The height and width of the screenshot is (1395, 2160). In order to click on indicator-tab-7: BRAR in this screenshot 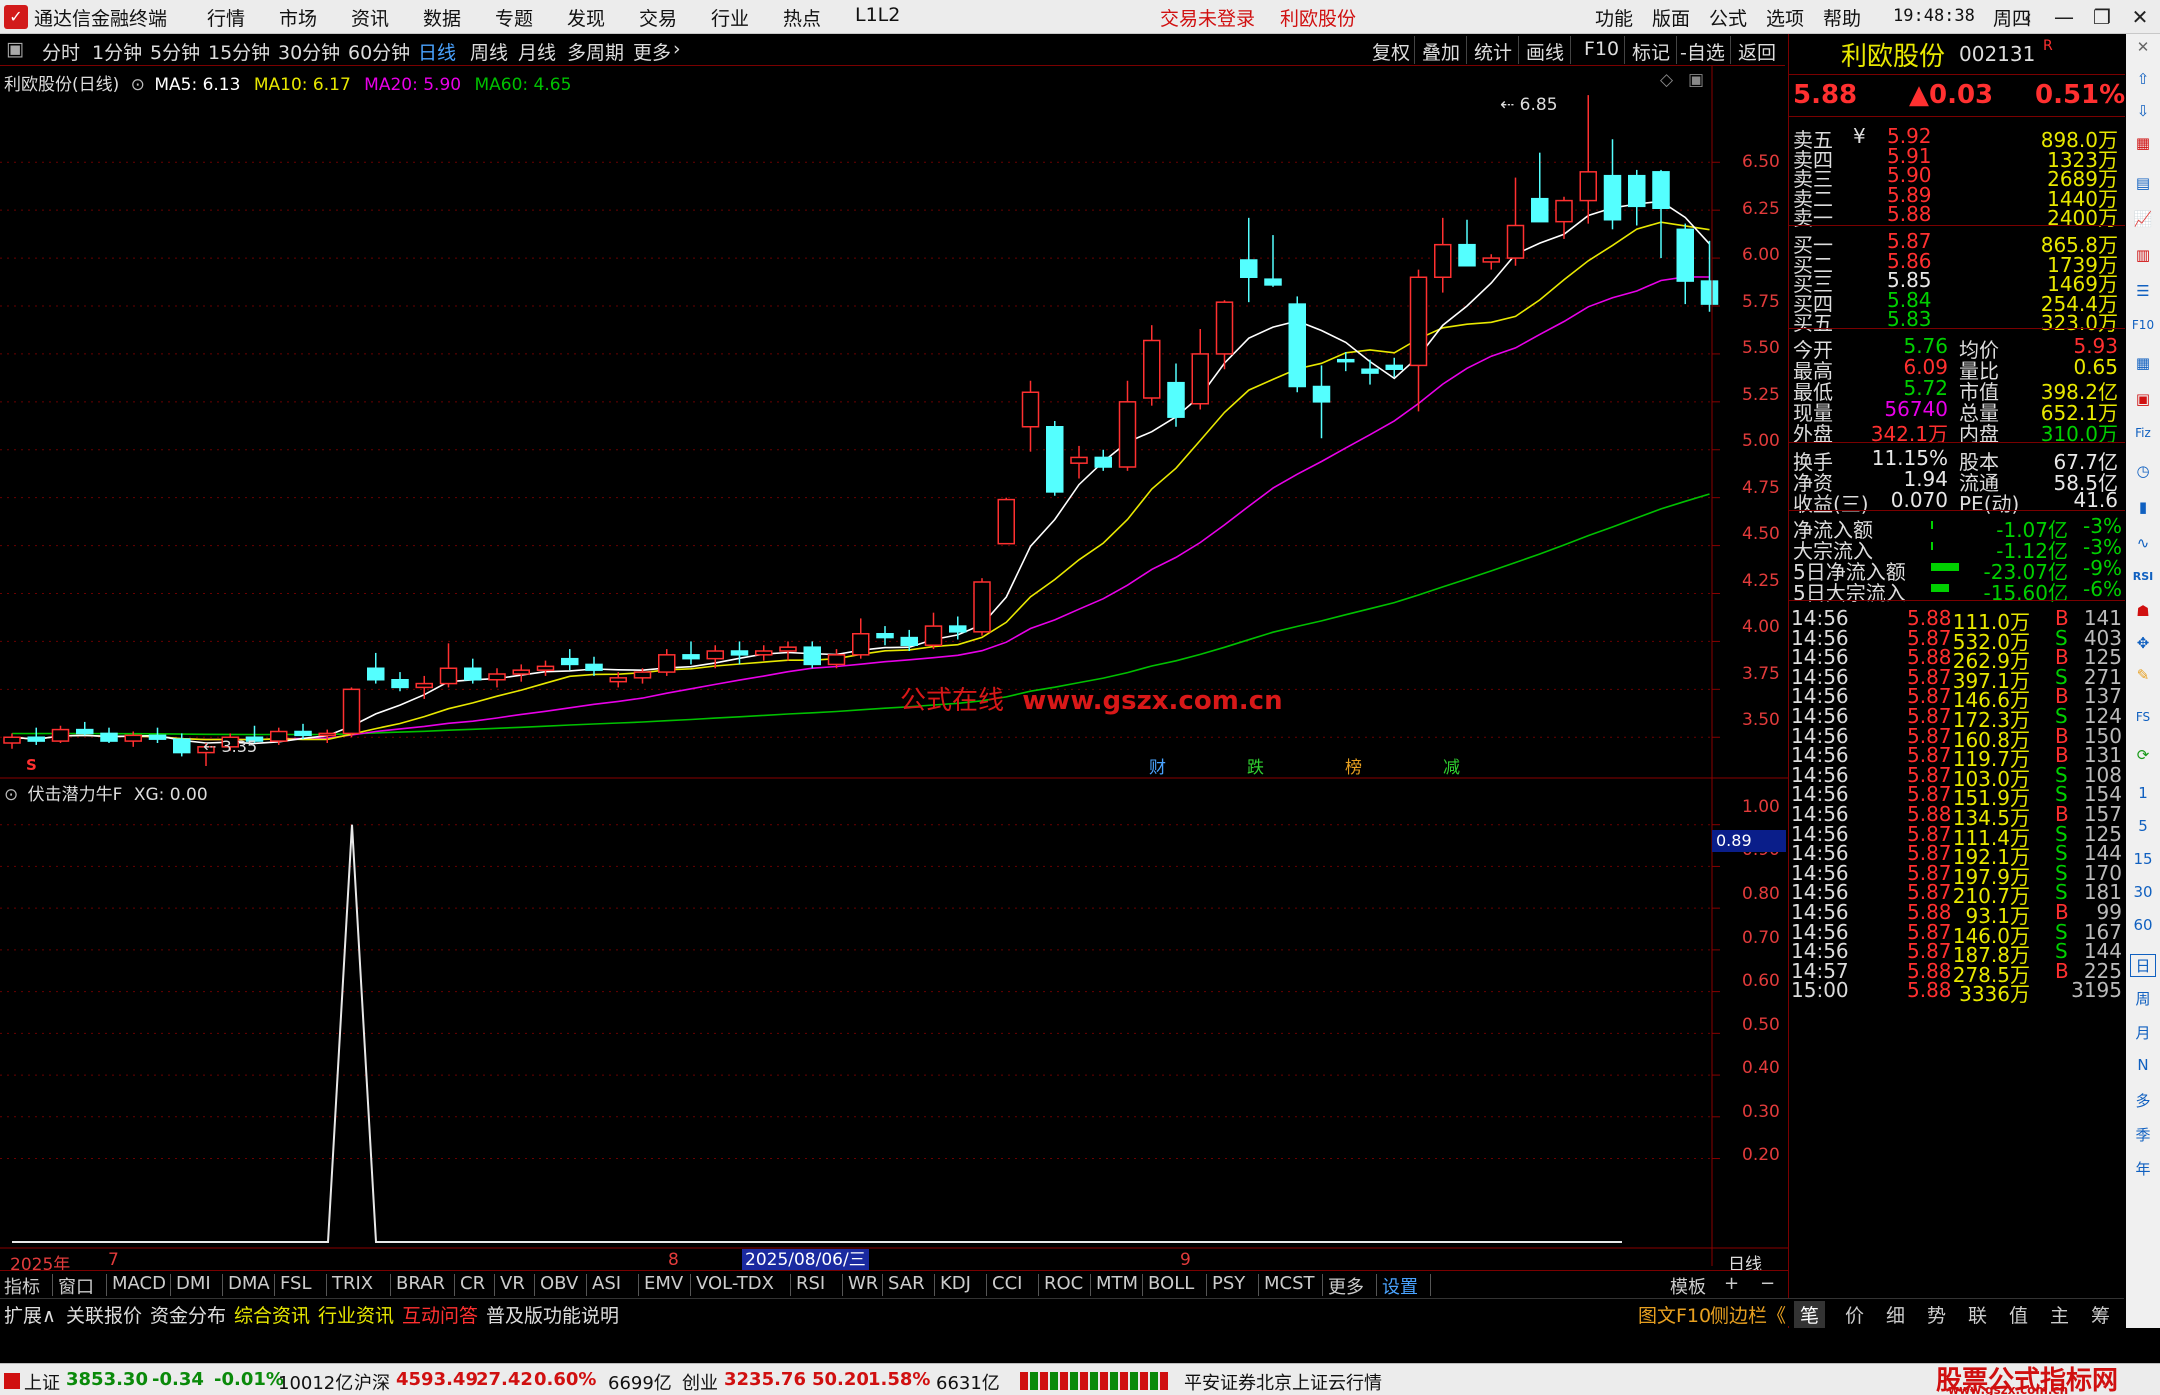, I will do `click(420, 1283)`.